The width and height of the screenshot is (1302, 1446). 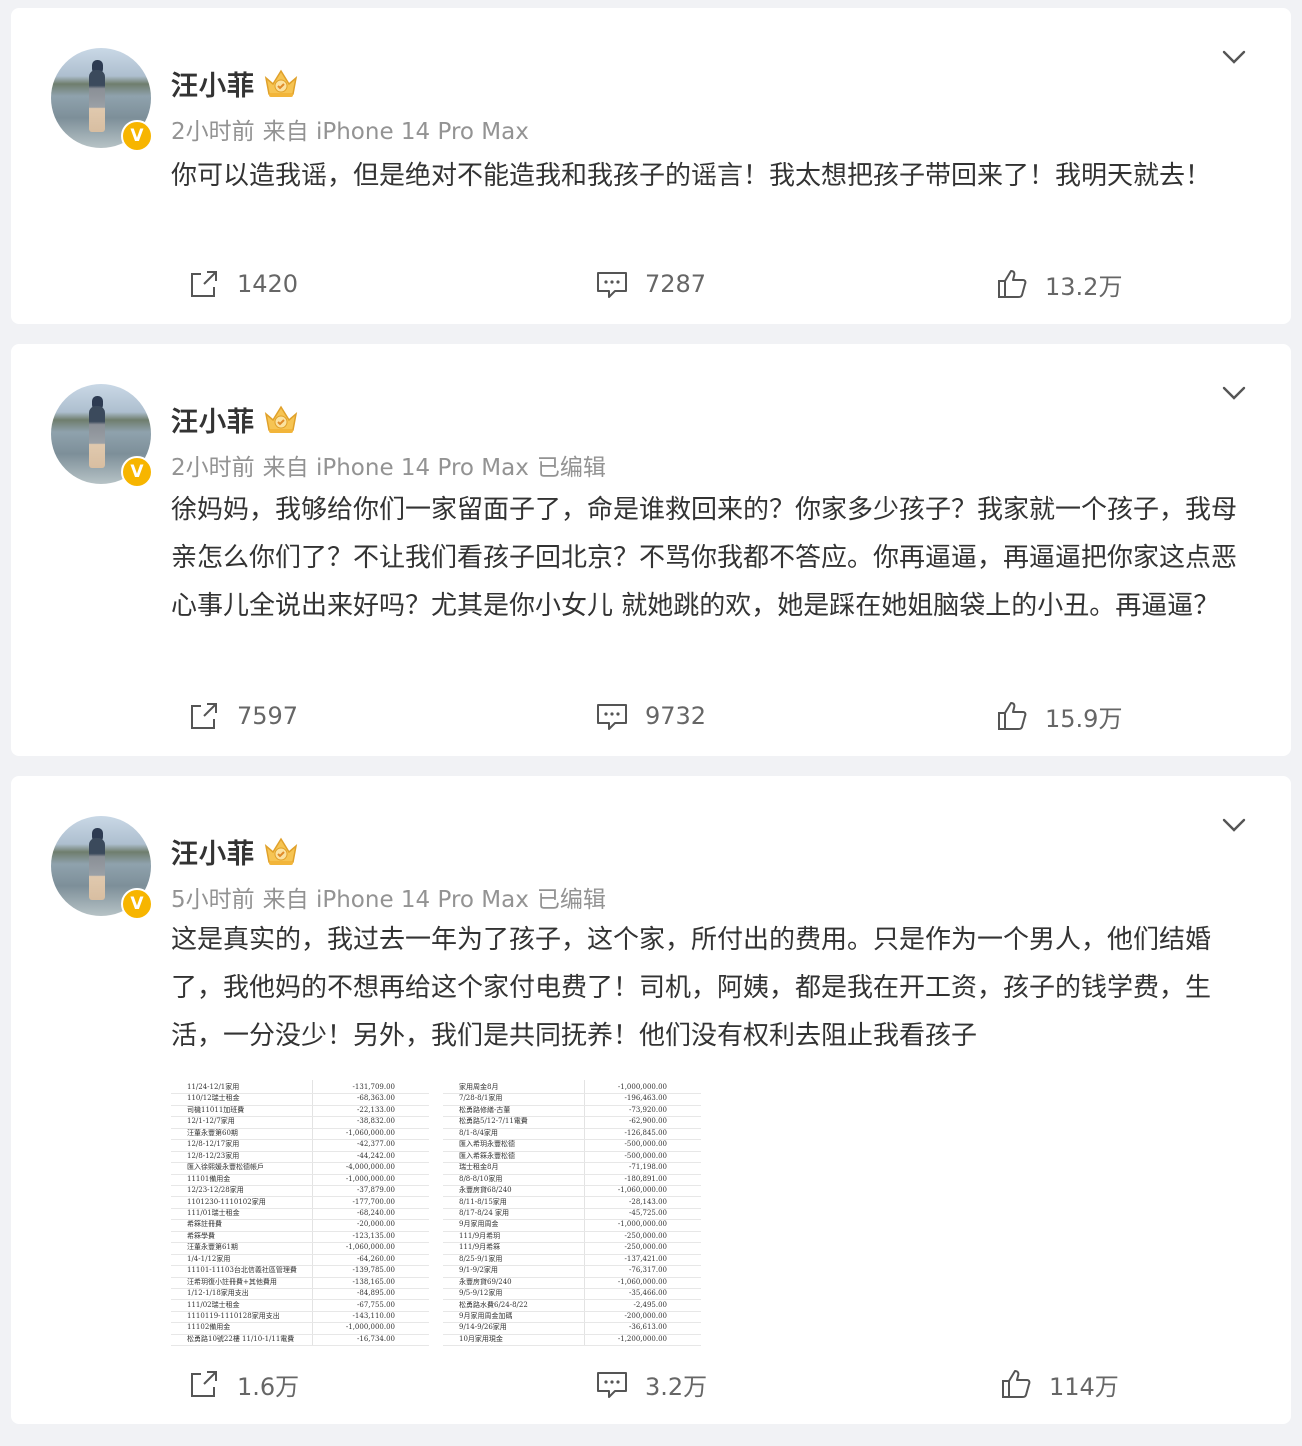 I want to click on sheet-row-label: 8/17-8/24 家用, so click(x=484, y=1212).